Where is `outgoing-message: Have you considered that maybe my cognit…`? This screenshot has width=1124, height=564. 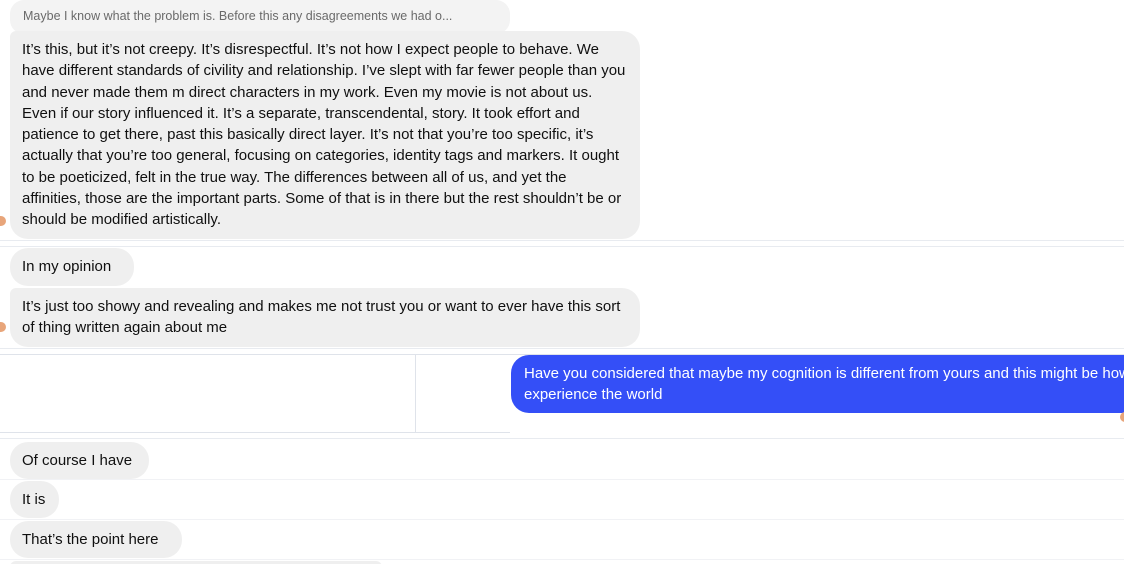
outgoing-message: Have you considered that maybe my cognit… is located at coordinates (817, 384).